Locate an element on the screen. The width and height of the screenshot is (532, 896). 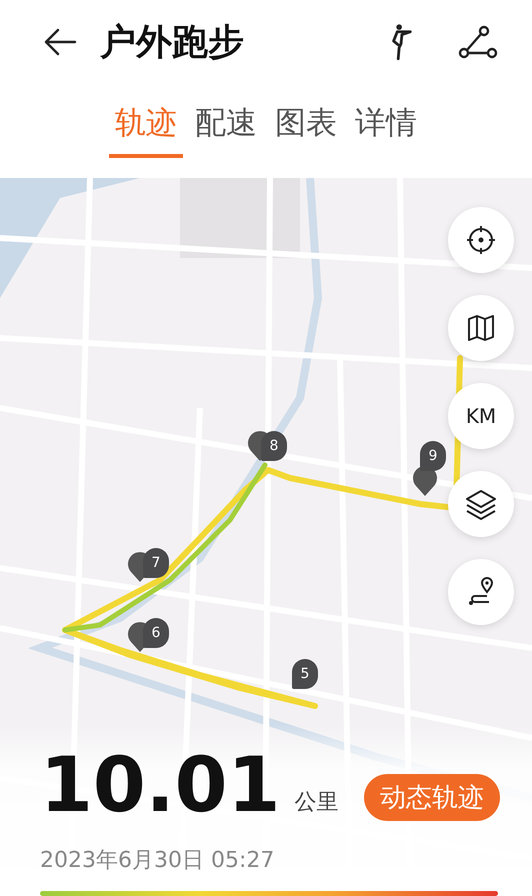
locate-icon is located at coordinates (481, 240).